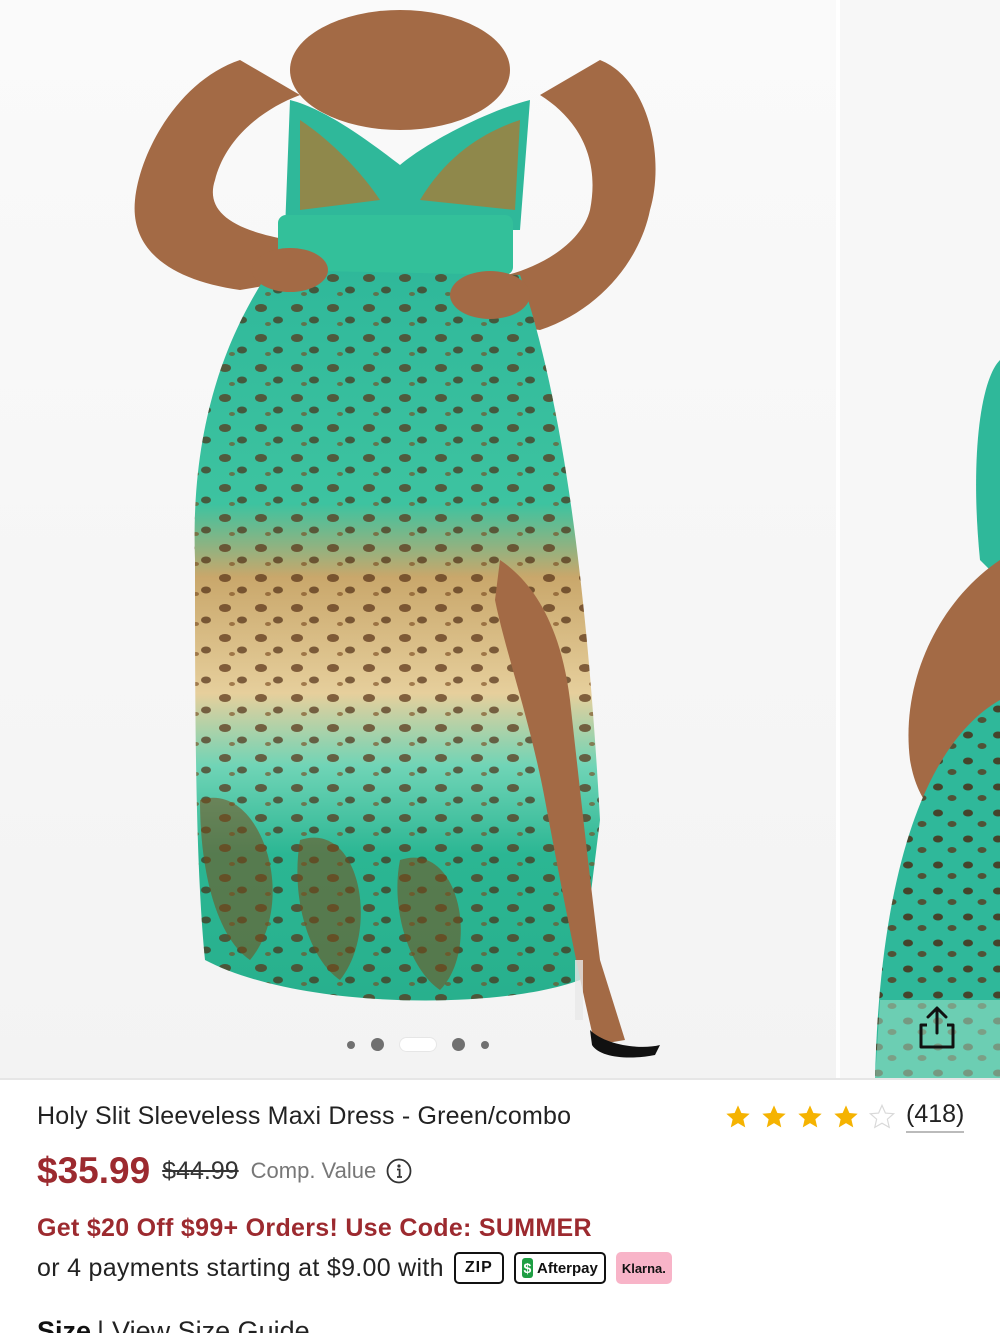 This screenshot has height=1333, width=1000. I want to click on afterpay-label: Afterpay, so click(567, 1268).